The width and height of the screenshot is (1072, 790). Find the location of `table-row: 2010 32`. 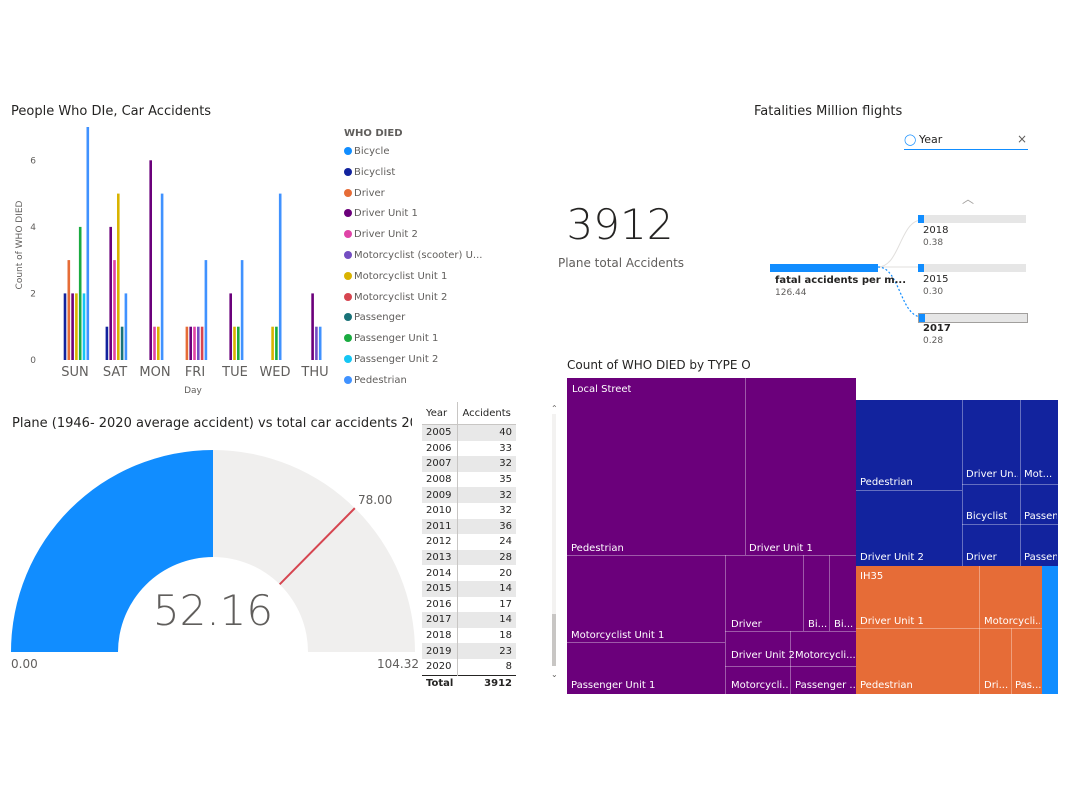

table-row: 2010 32 is located at coordinates (469, 510).